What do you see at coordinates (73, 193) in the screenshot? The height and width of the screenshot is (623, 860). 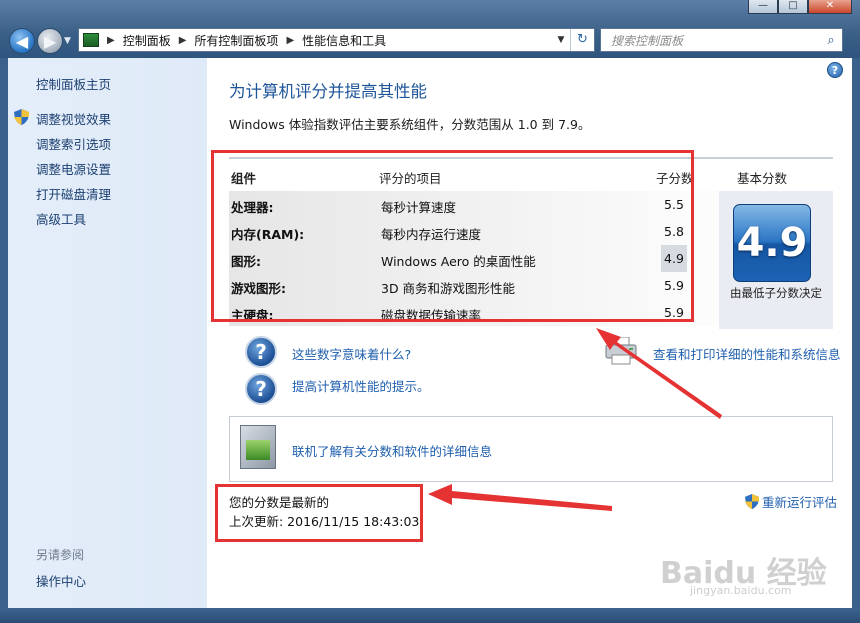 I see `sidebar-item-disk-cleanup: 打开磁盘清理` at bounding box center [73, 193].